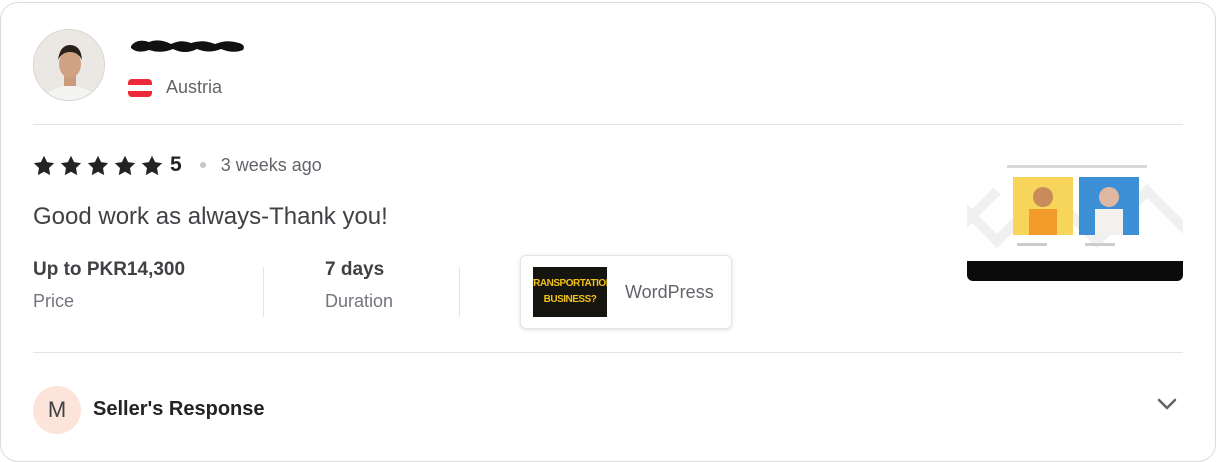 Image resolution: width=1218 pixels, height=462 pixels. I want to click on seller-avatar: M, so click(57, 410).